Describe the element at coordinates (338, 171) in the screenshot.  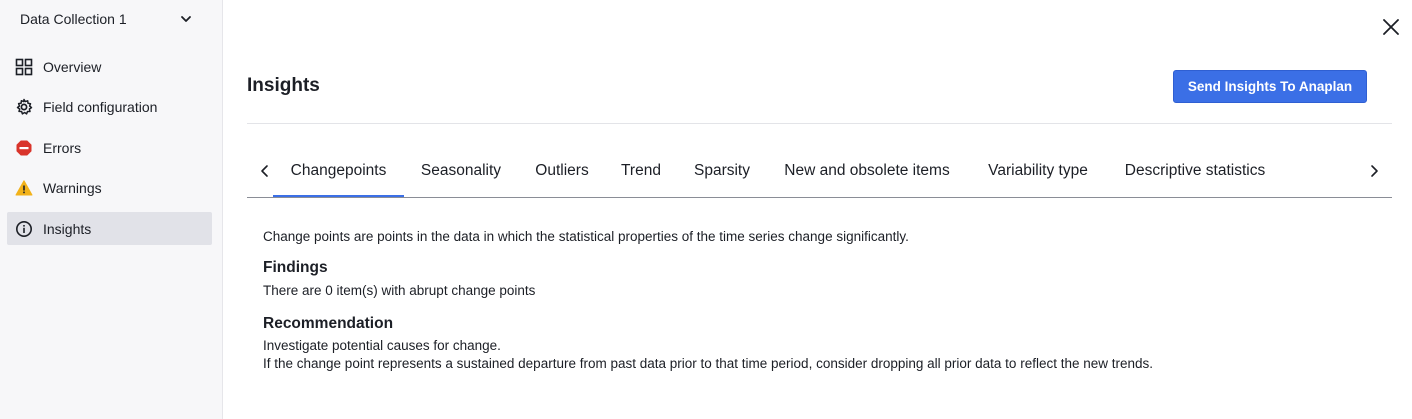
I see `tab-changepoints: Changepoints` at that location.